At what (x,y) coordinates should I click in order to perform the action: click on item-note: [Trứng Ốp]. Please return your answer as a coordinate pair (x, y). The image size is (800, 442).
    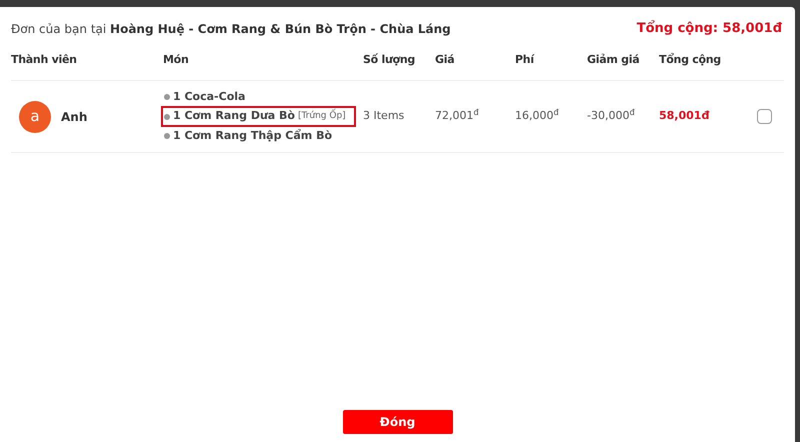
    Looking at the image, I should click on (322, 116).